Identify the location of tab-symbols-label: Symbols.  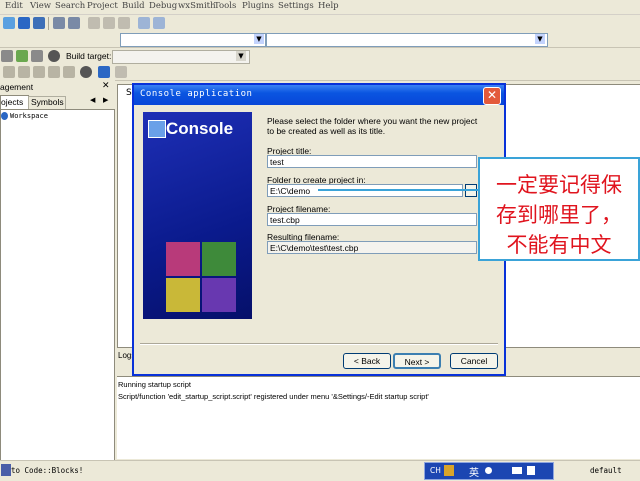
(47, 102).